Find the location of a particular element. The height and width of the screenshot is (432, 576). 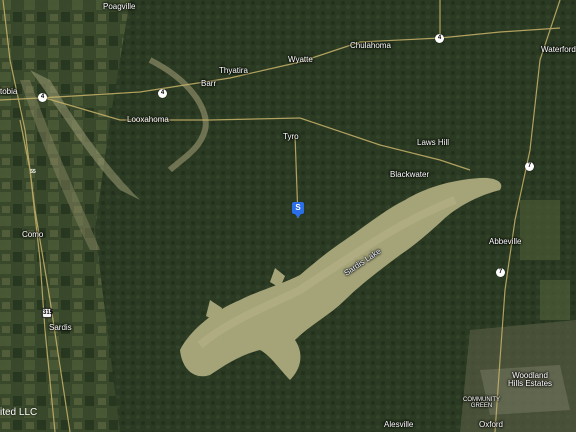

route-315-shield: 315 is located at coordinates (48, 313).